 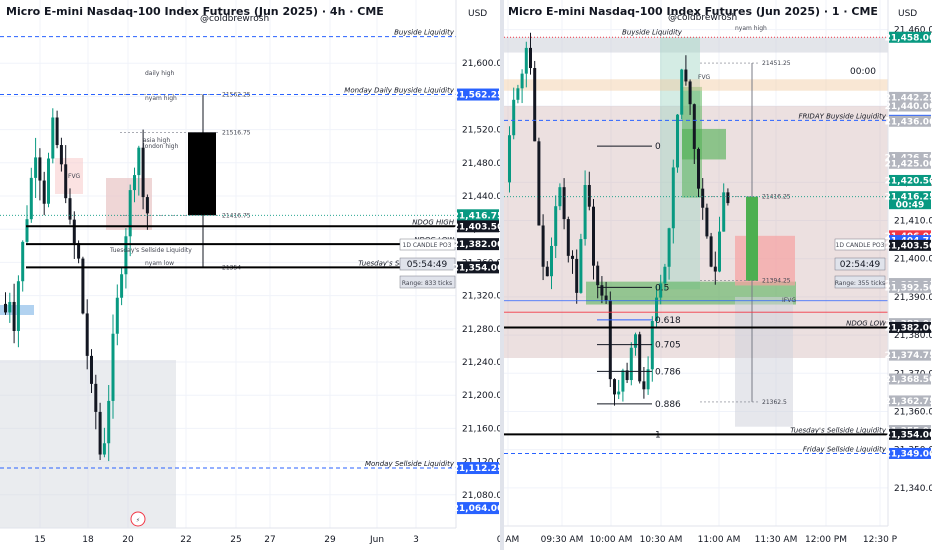 I want to click on left-small-label-6: FVG, so click(x=74, y=176).